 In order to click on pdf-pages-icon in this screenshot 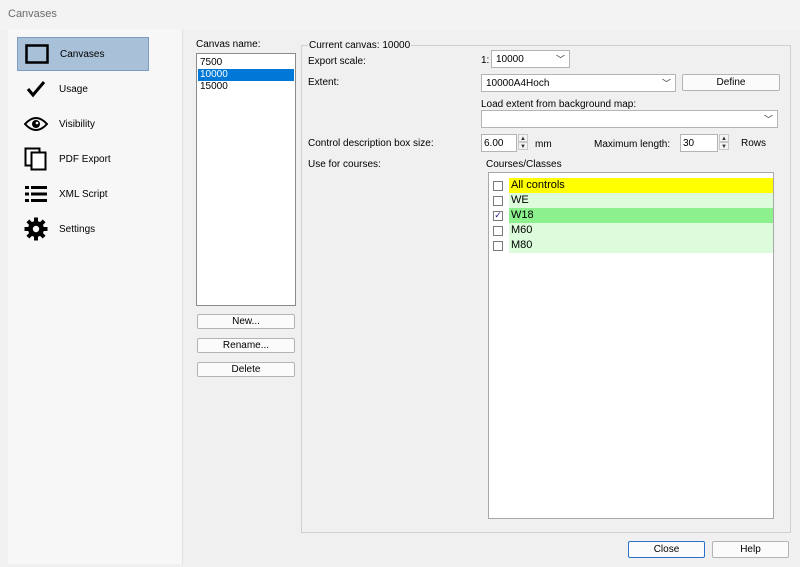, I will do `click(36, 159)`.